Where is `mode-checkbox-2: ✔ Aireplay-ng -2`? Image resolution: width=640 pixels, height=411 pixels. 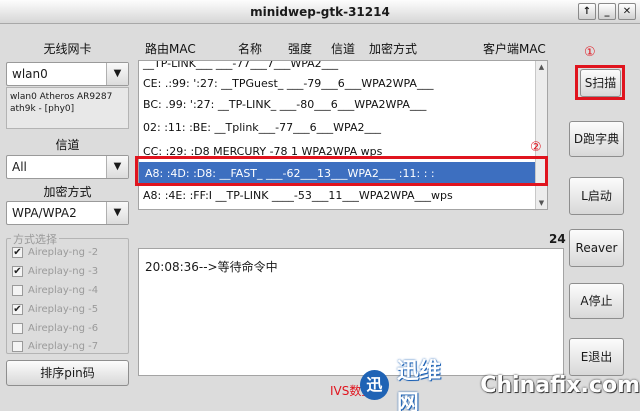 mode-checkbox-2: ✔ Aireplay-ng -2 is located at coordinates (55, 252).